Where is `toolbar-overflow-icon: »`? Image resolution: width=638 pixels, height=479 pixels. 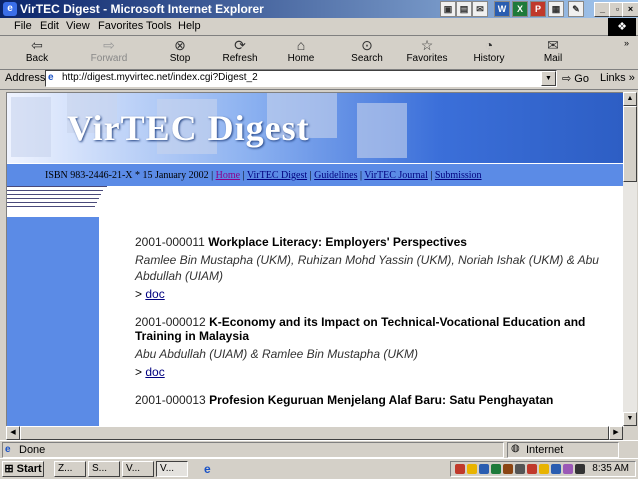
toolbar-overflow-icon: » is located at coordinates (626, 43).